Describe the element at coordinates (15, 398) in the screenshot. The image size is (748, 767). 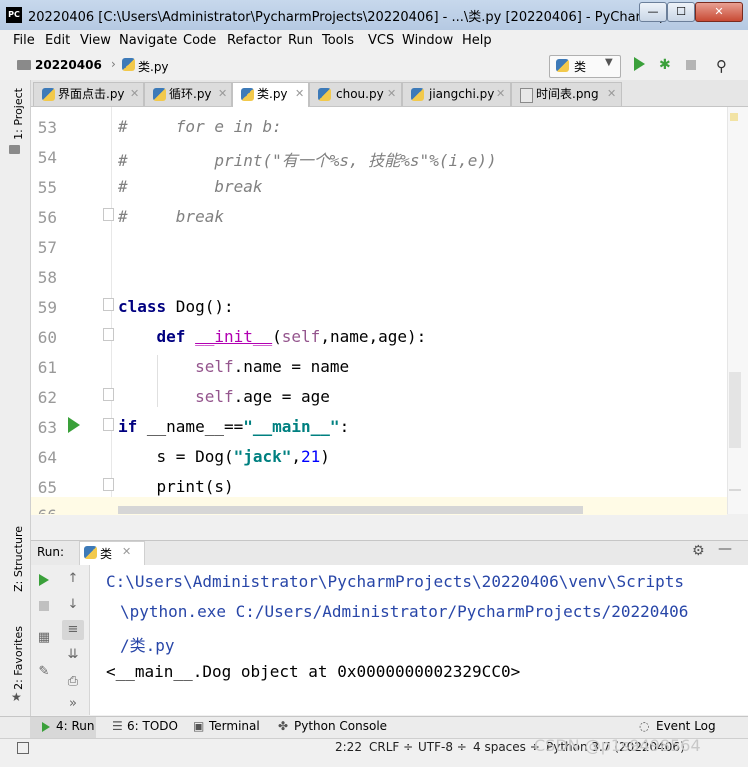
I see `left-tool-stripe` at that location.